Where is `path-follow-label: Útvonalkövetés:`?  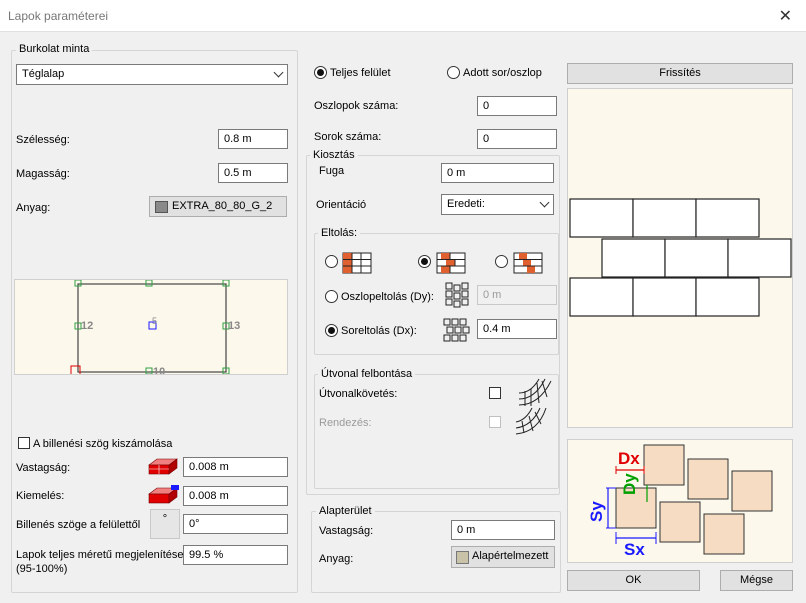
path-follow-label: Útvonalkövetés: is located at coordinates (358, 394).